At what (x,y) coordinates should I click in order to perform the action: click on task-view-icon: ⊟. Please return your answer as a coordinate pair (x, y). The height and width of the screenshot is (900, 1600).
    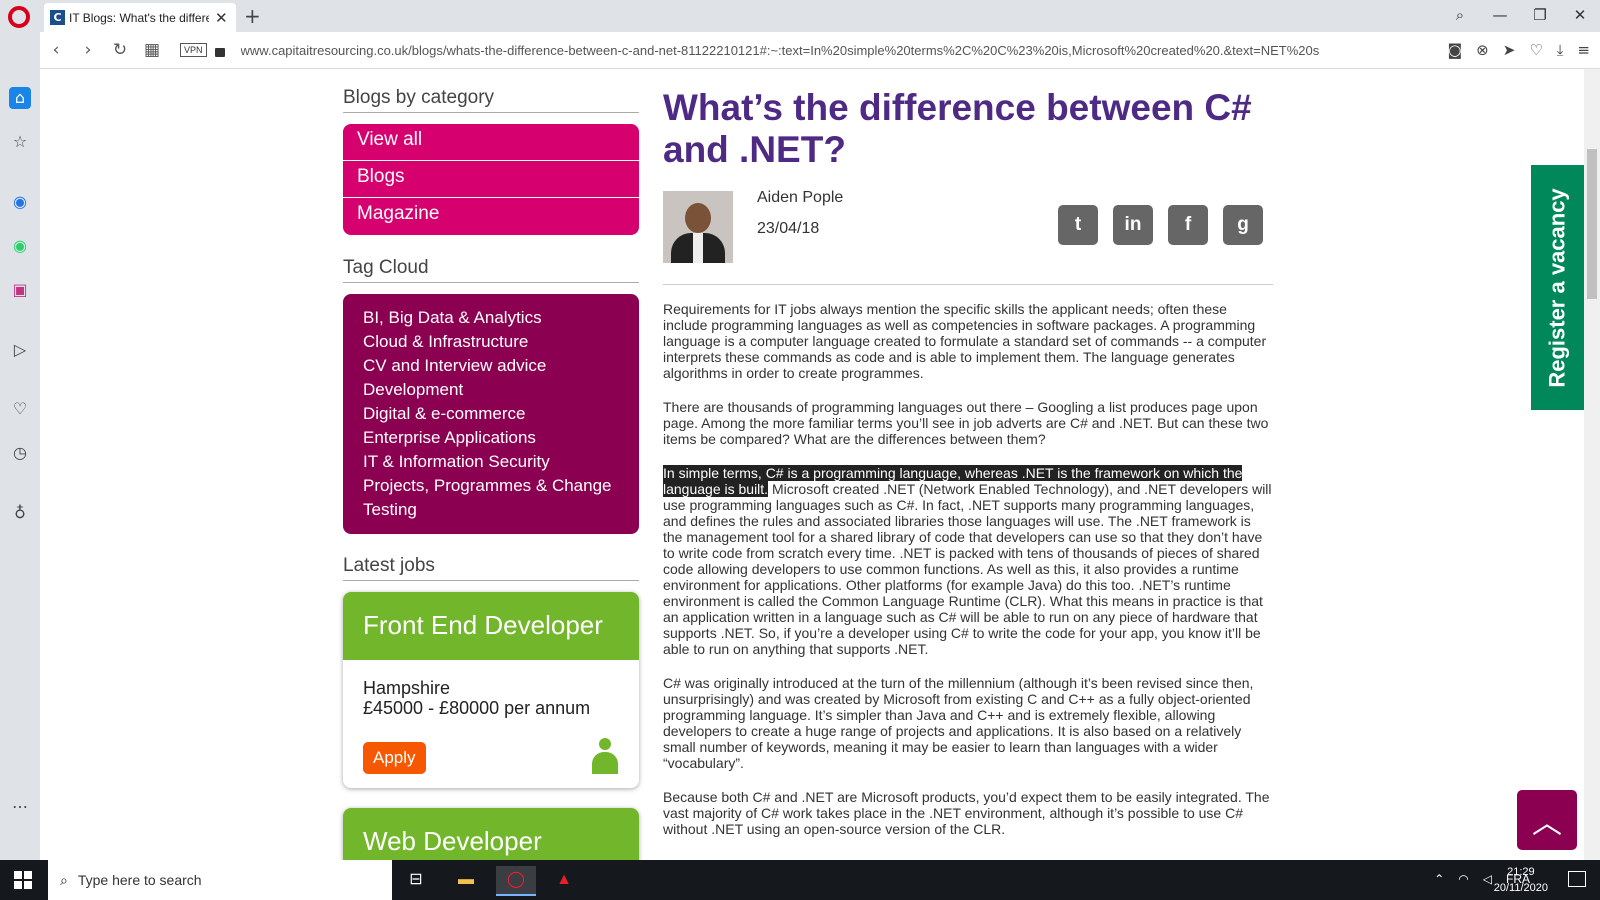
    Looking at the image, I should click on (416, 881).